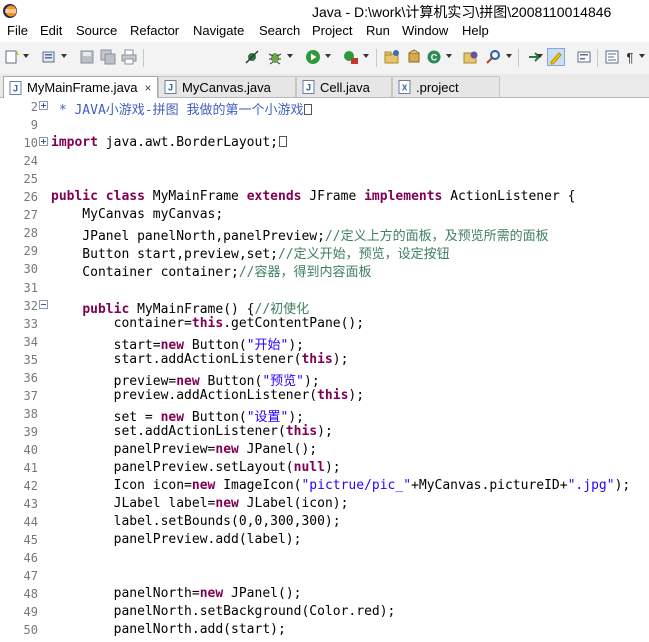  Describe the element at coordinates (80, 87) in the screenshot. I see `tab-mymainframe: J MyMainFrame.java ×` at that location.